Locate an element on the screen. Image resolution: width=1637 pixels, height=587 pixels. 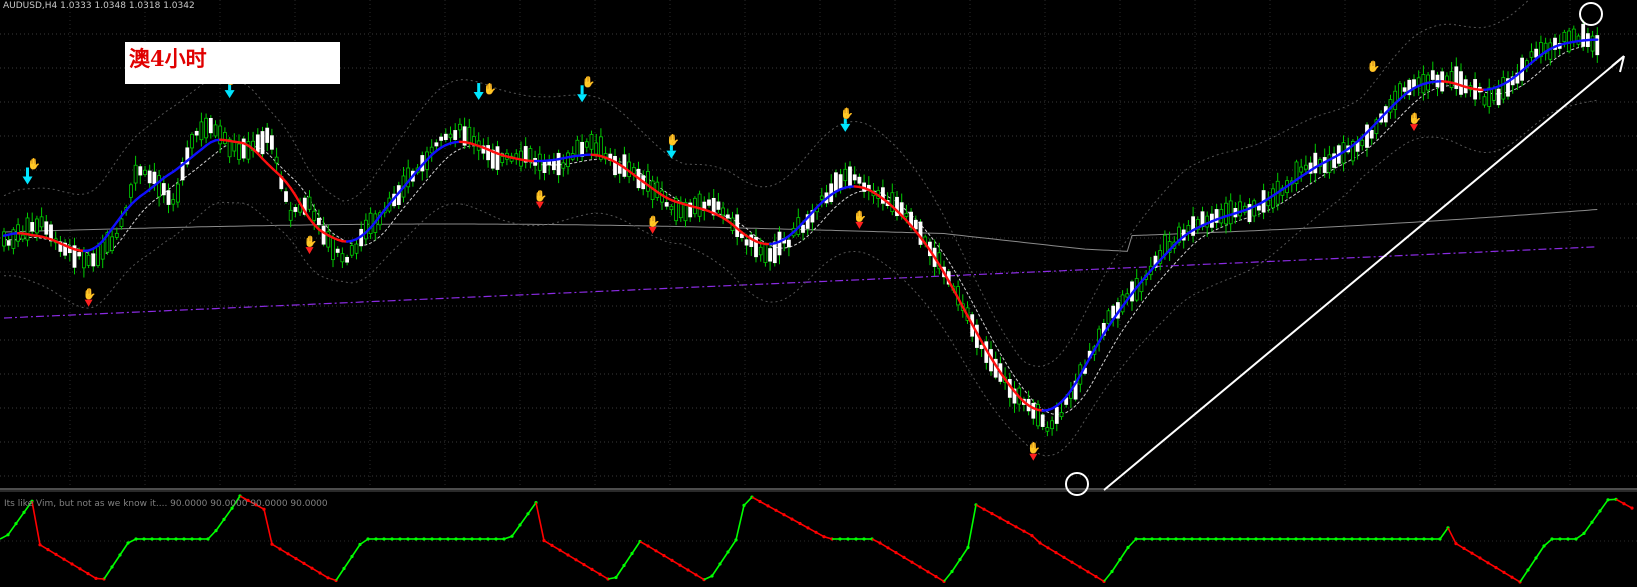
long-moving-average is located at coordinates (800, 230).